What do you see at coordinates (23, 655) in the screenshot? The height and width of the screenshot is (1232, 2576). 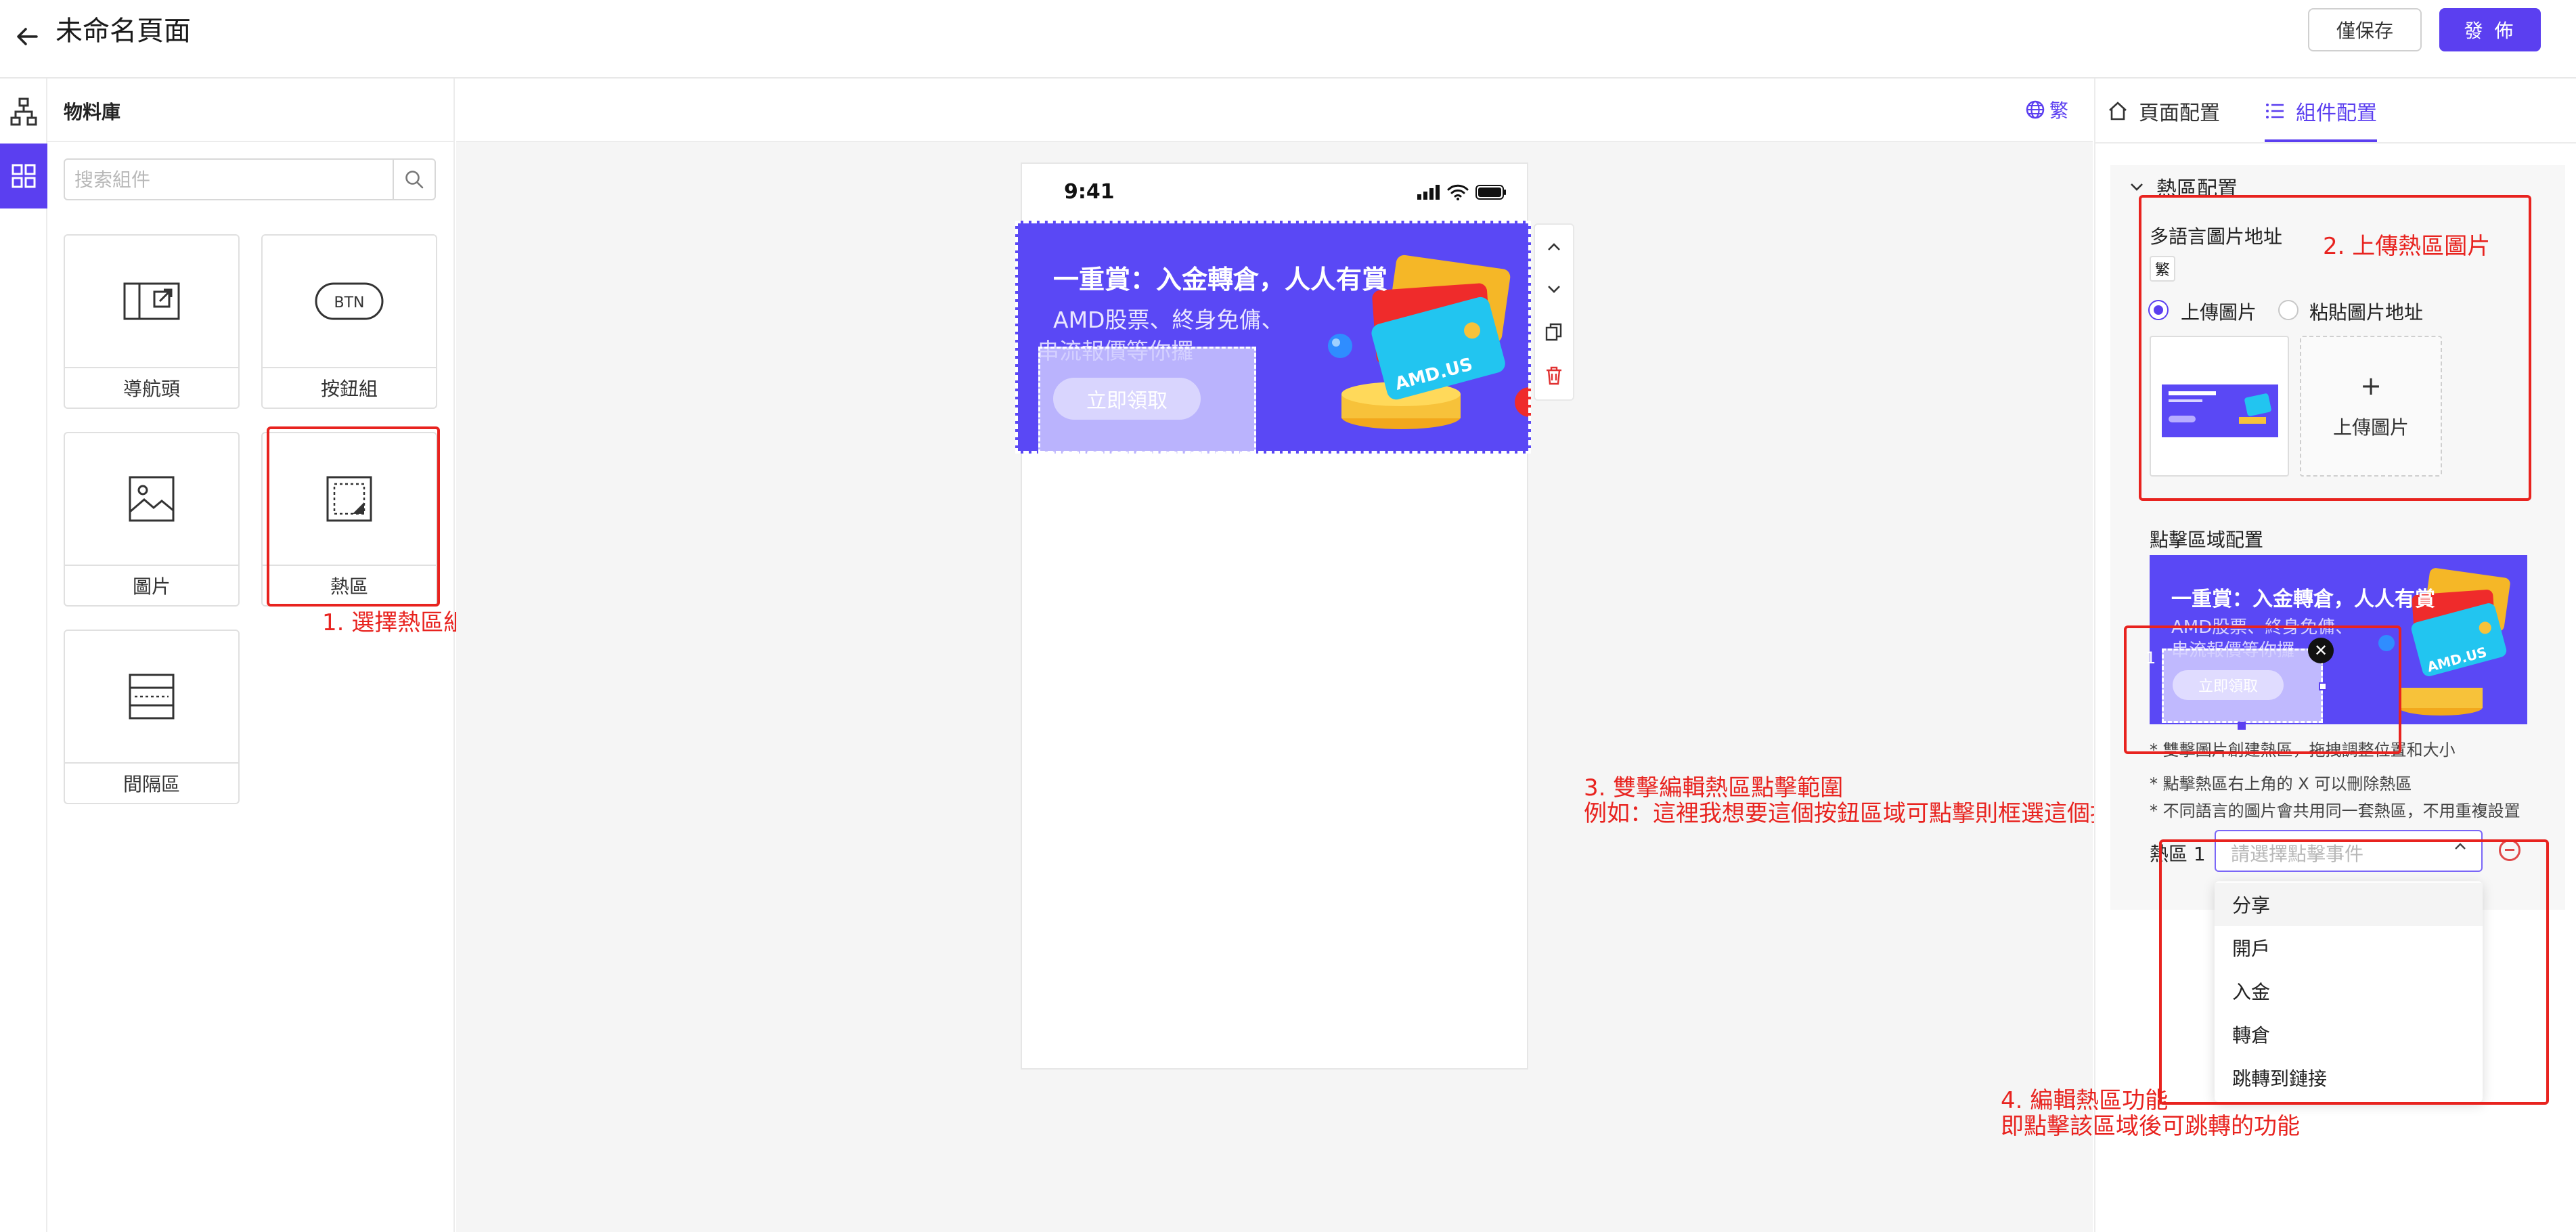 I see `left-rail` at bounding box center [23, 655].